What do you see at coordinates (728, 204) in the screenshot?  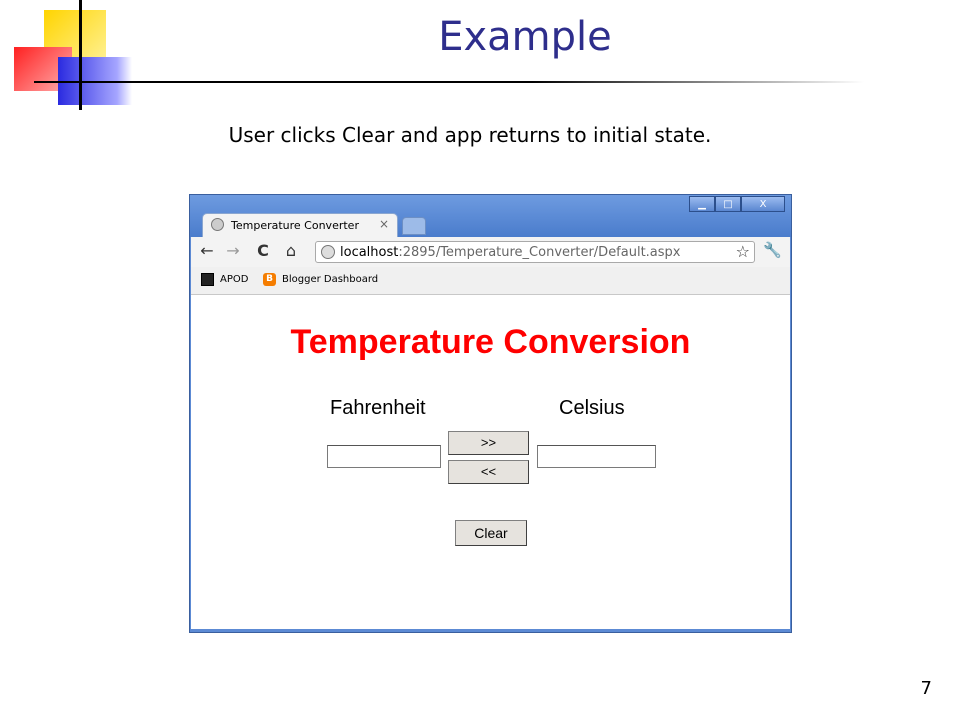 I see `maximize-button: □` at bounding box center [728, 204].